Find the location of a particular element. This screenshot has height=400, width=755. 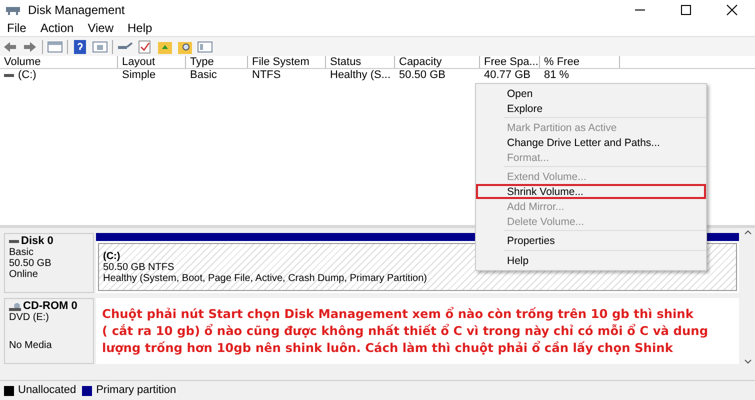

disk-detail: No Media is located at coordinates (31, 345).